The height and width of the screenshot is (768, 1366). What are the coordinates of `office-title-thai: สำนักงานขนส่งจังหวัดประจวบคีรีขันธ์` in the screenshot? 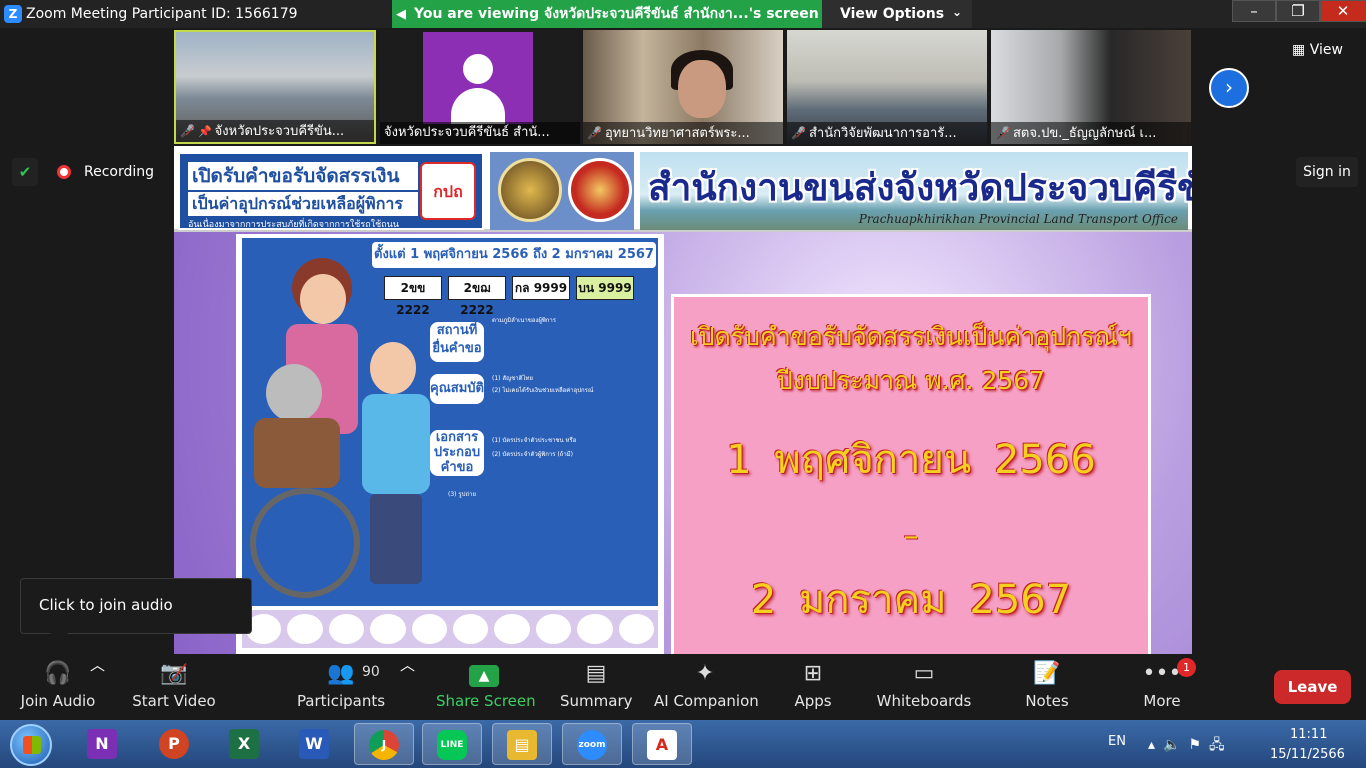 It's located at (920, 187).